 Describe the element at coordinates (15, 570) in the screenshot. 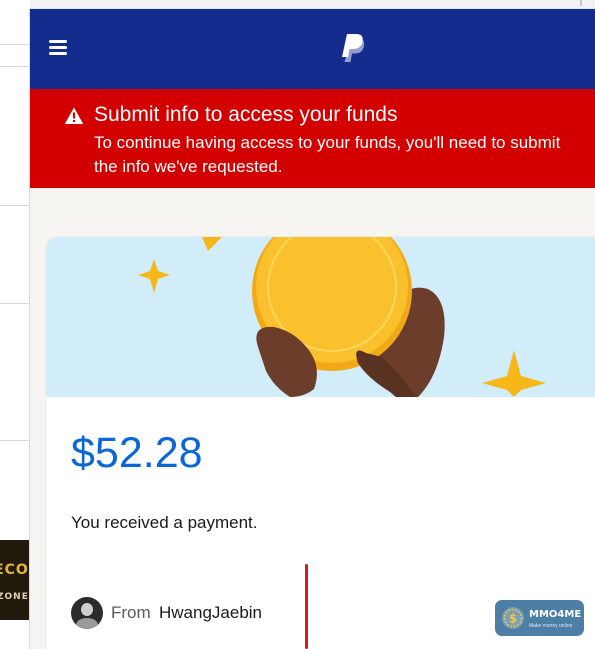

I see `banner-text-top: ECOU` at that location.